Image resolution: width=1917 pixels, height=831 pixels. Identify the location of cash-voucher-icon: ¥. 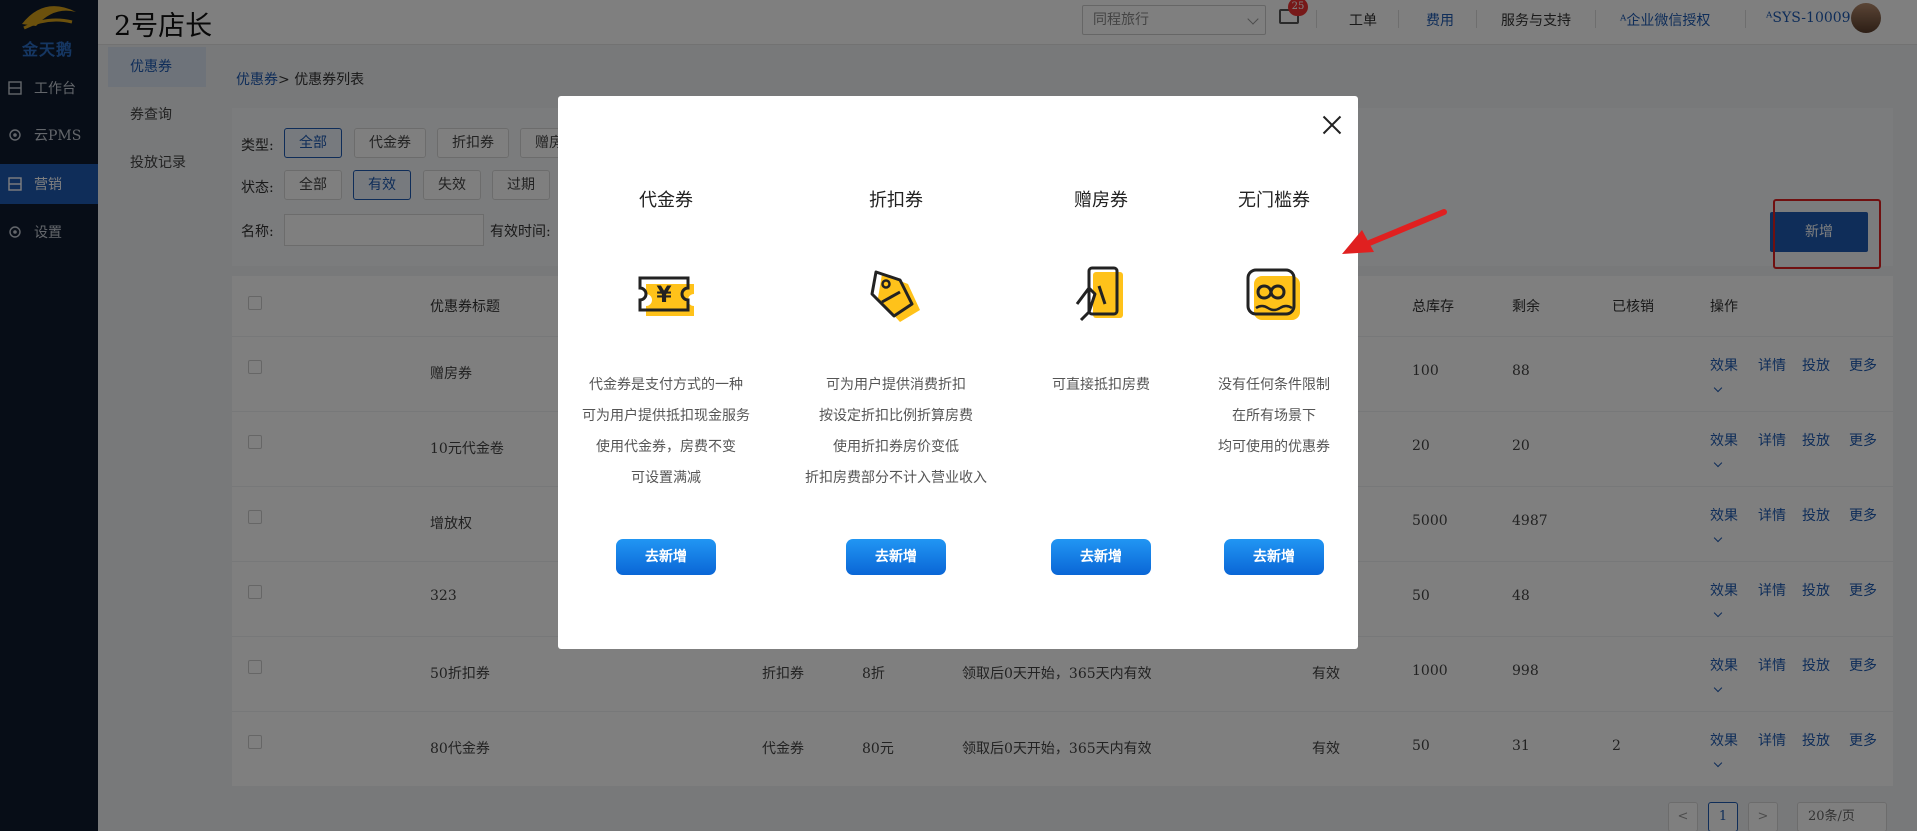
(666, 296).